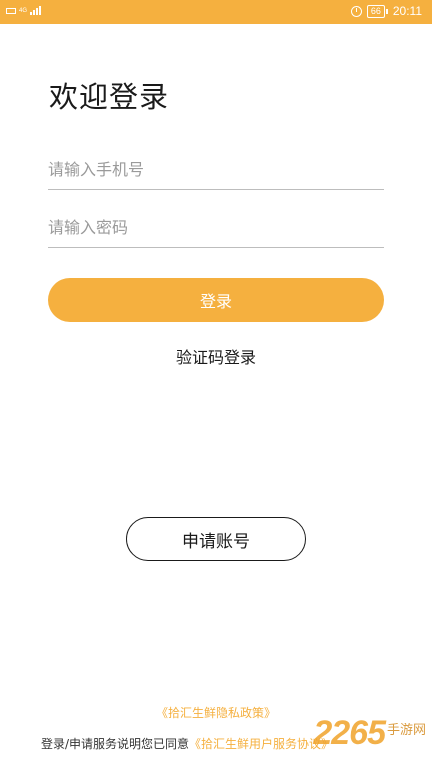 The height and width of the screenshot is (768, 432). What do you see at coordinates (349, 733) in the screenshot?
I see `watermark-number: 2265` at bounding box center [349, 733].